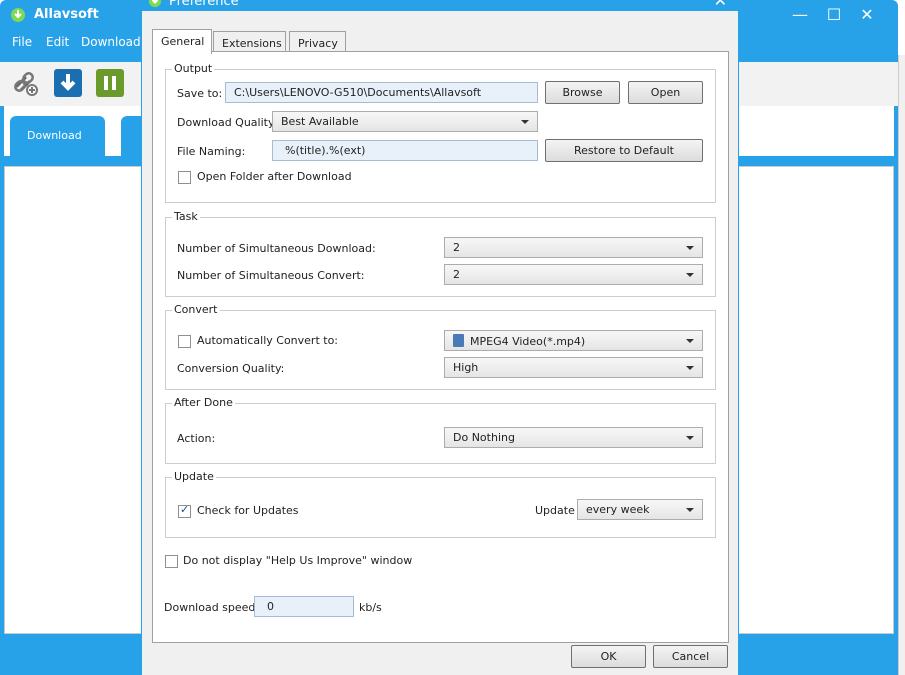 The height and width of the screenshot is (675, 905). I want to click on check-updates-checkbox: ✓, so click(184, 510).